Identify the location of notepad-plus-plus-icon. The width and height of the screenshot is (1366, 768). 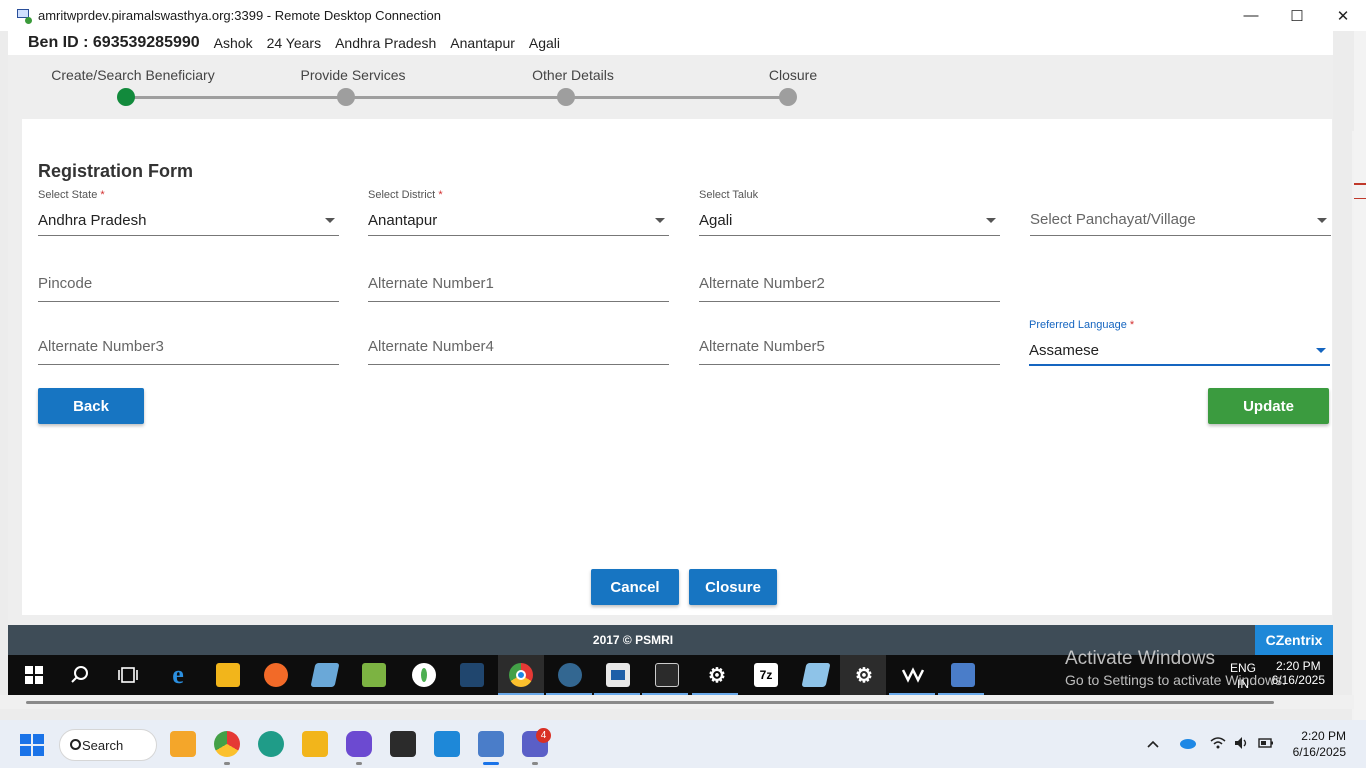
(374, 675).